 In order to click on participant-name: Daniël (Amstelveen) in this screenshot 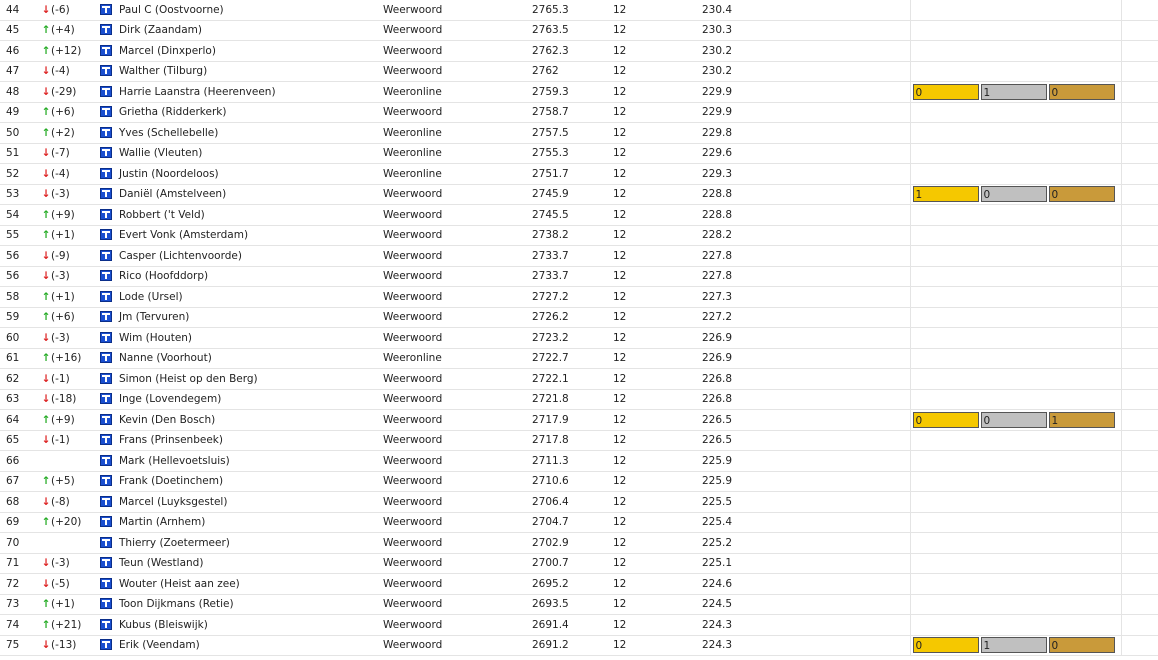, I will do `click(250, 194)`.